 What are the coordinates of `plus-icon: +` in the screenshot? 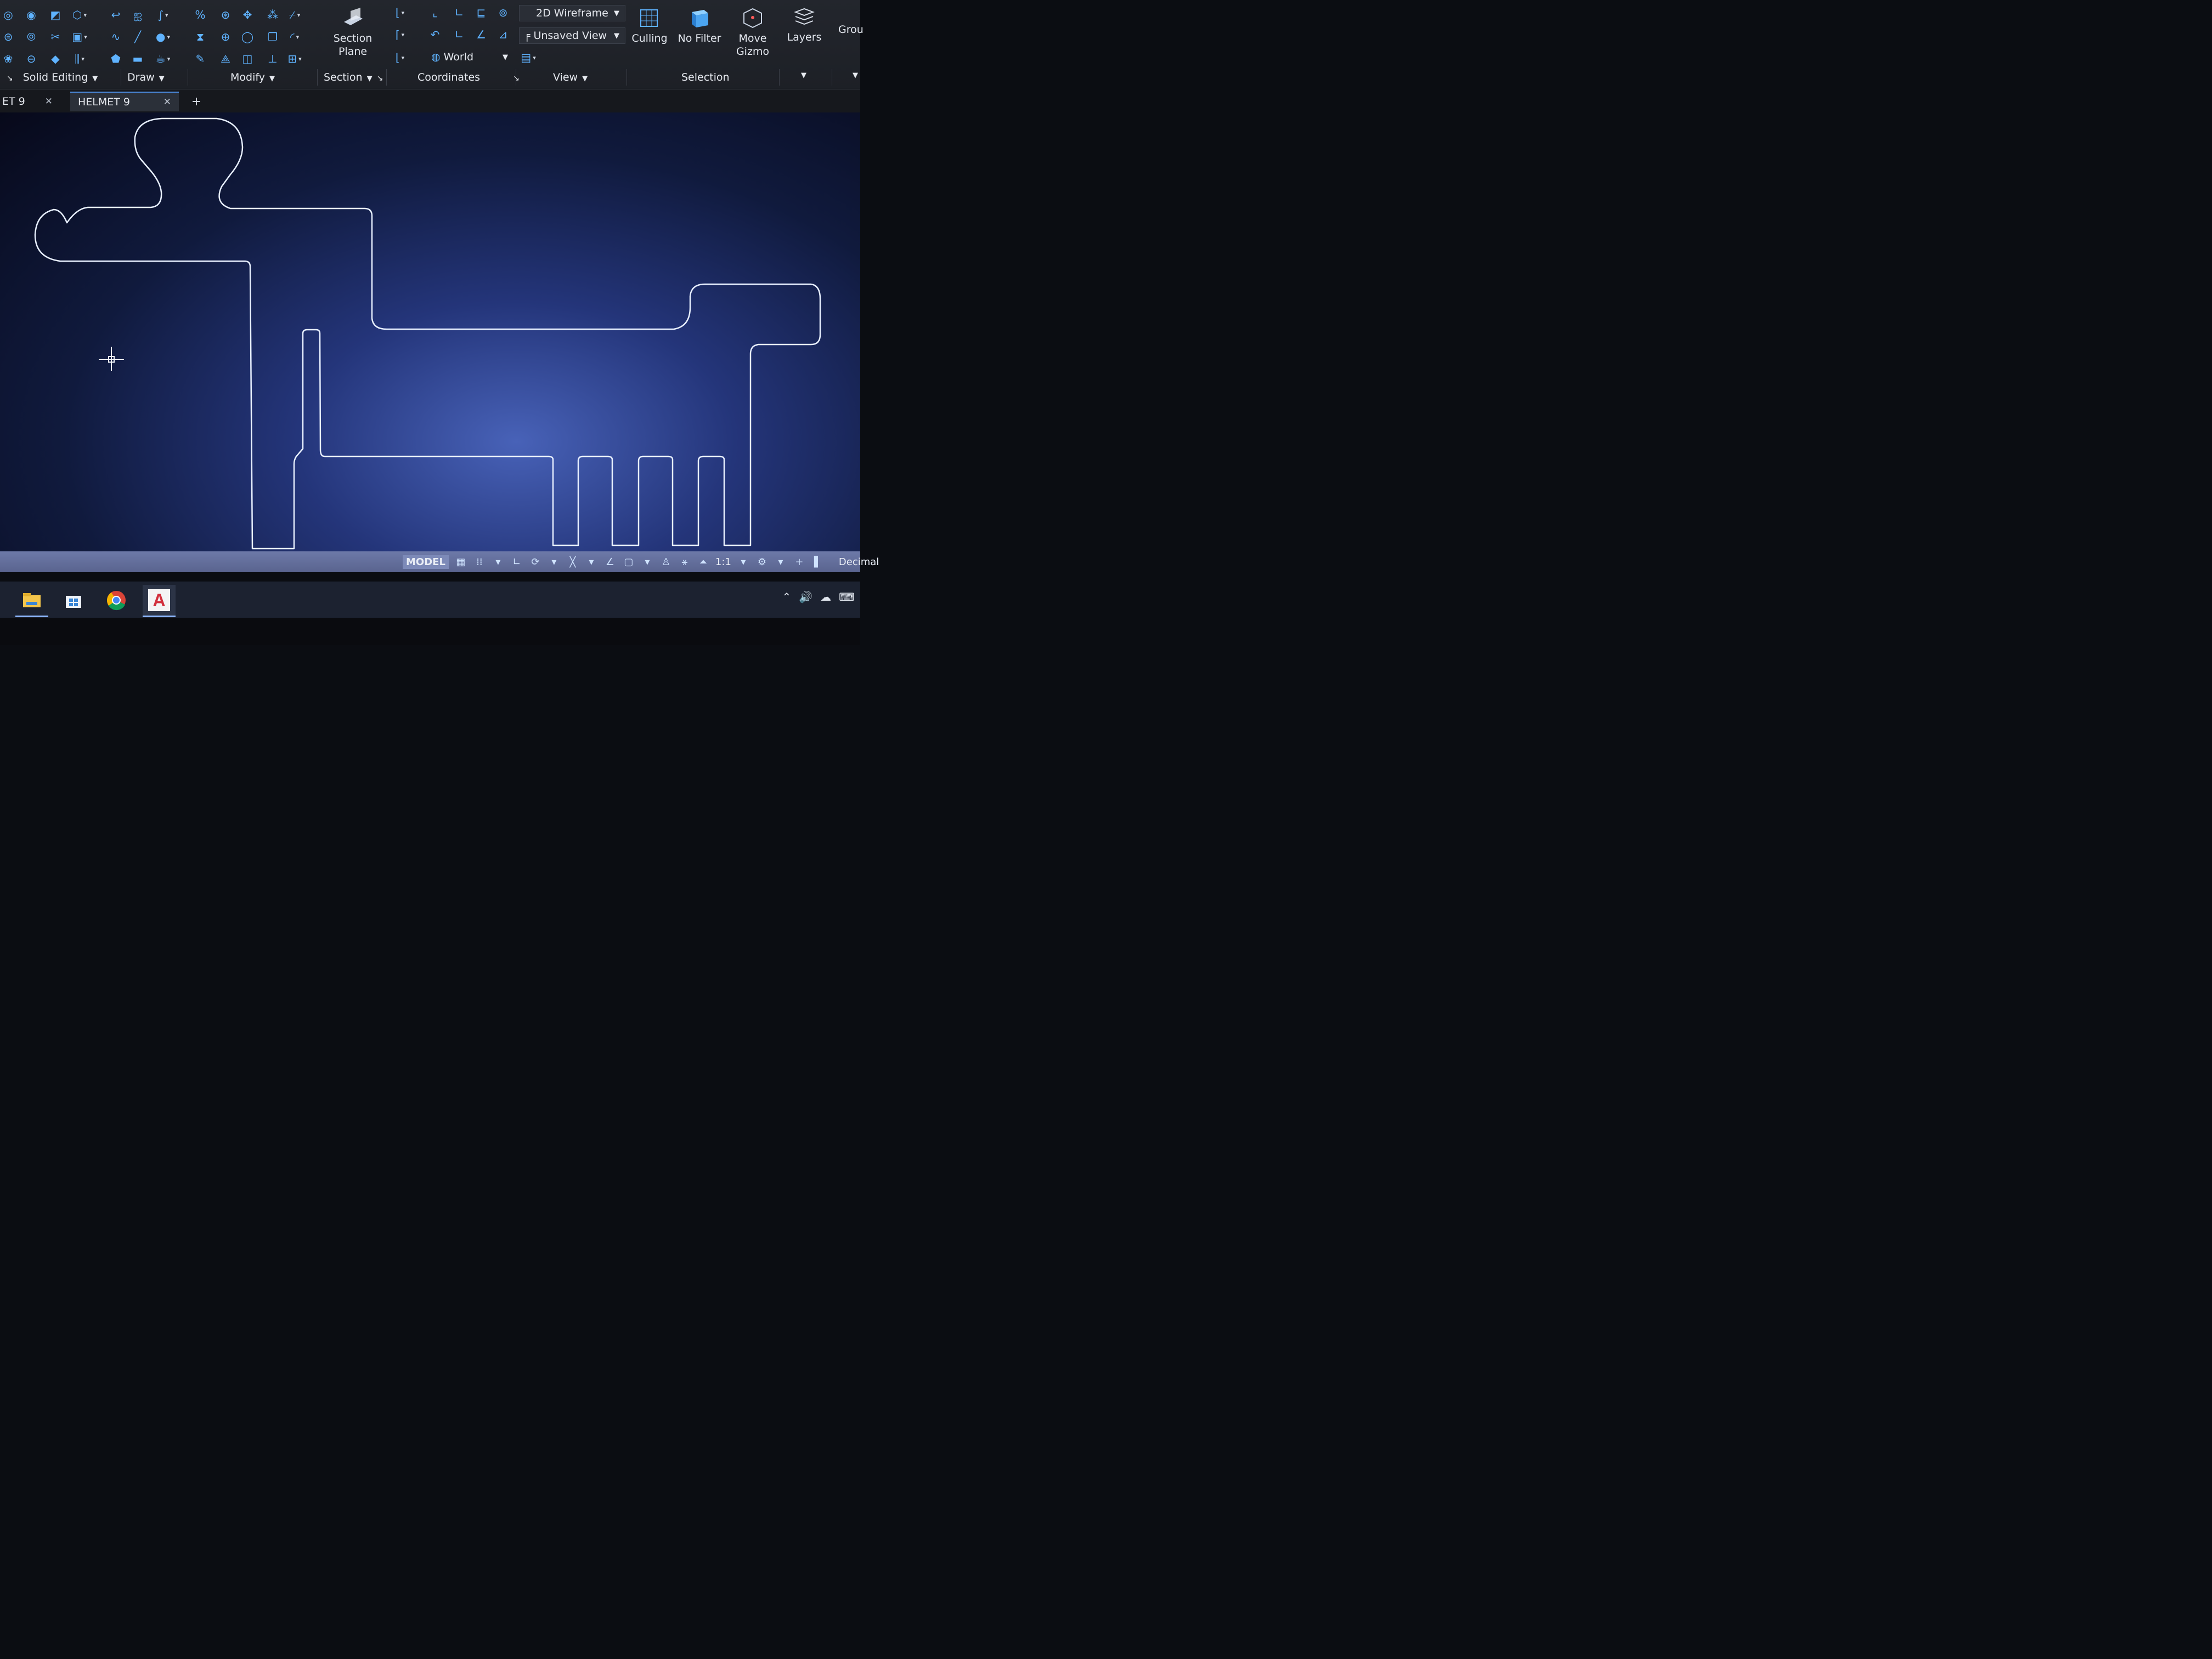 It's located at (799, 562).